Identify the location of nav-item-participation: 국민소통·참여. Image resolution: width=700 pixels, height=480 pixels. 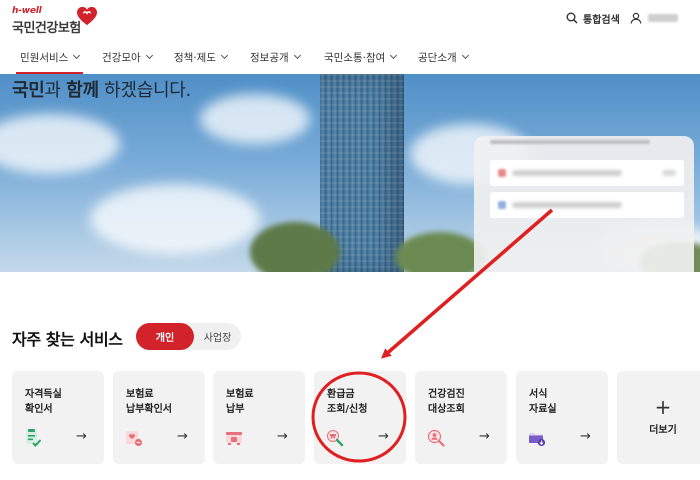
(361, 57).